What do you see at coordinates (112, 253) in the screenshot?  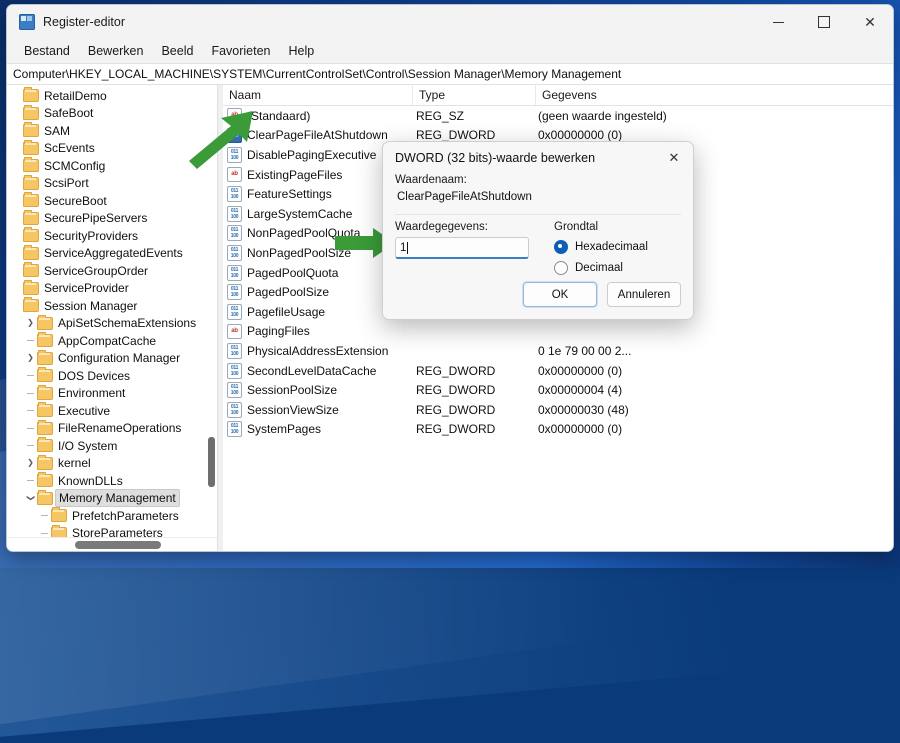 I see `tree-item: ServiceAggregatedEvents` at bounding box center [112, 253].